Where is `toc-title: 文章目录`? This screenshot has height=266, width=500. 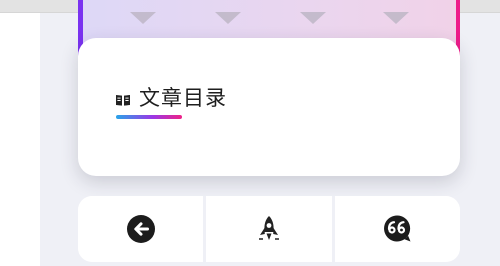 toc-title: 文章目录 is located at coordinates (183, 98).